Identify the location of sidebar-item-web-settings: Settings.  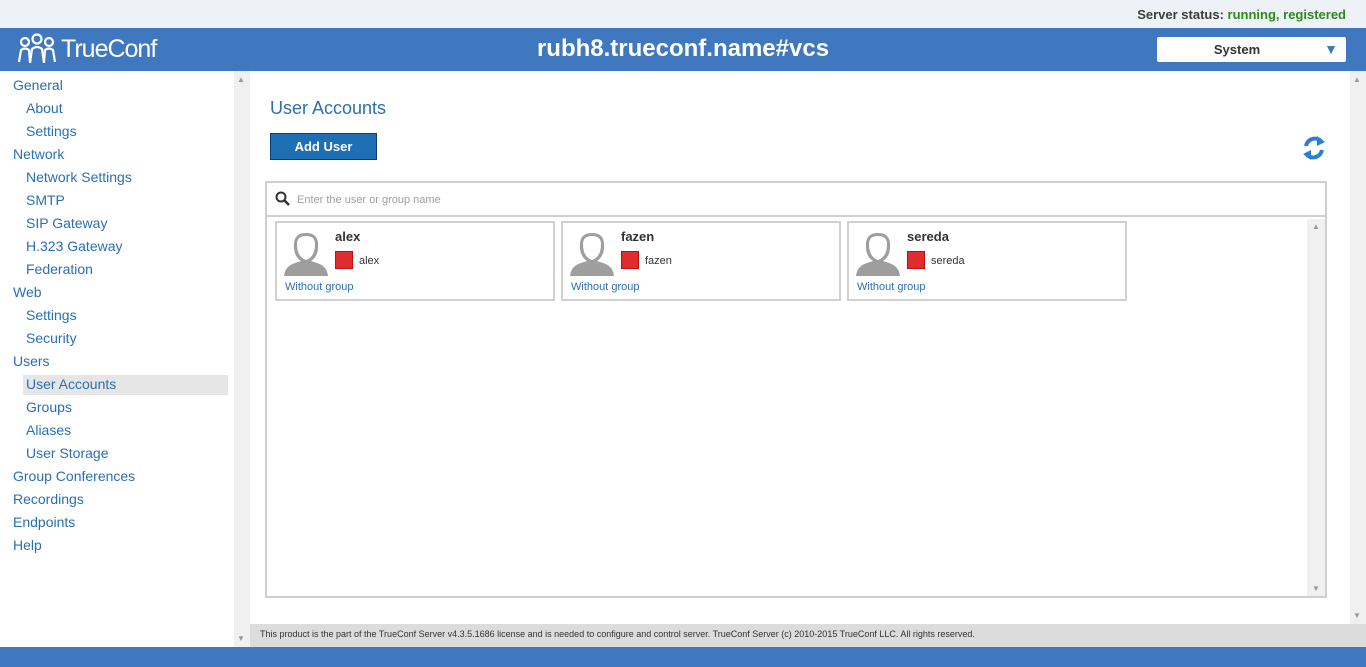
(51, 315).